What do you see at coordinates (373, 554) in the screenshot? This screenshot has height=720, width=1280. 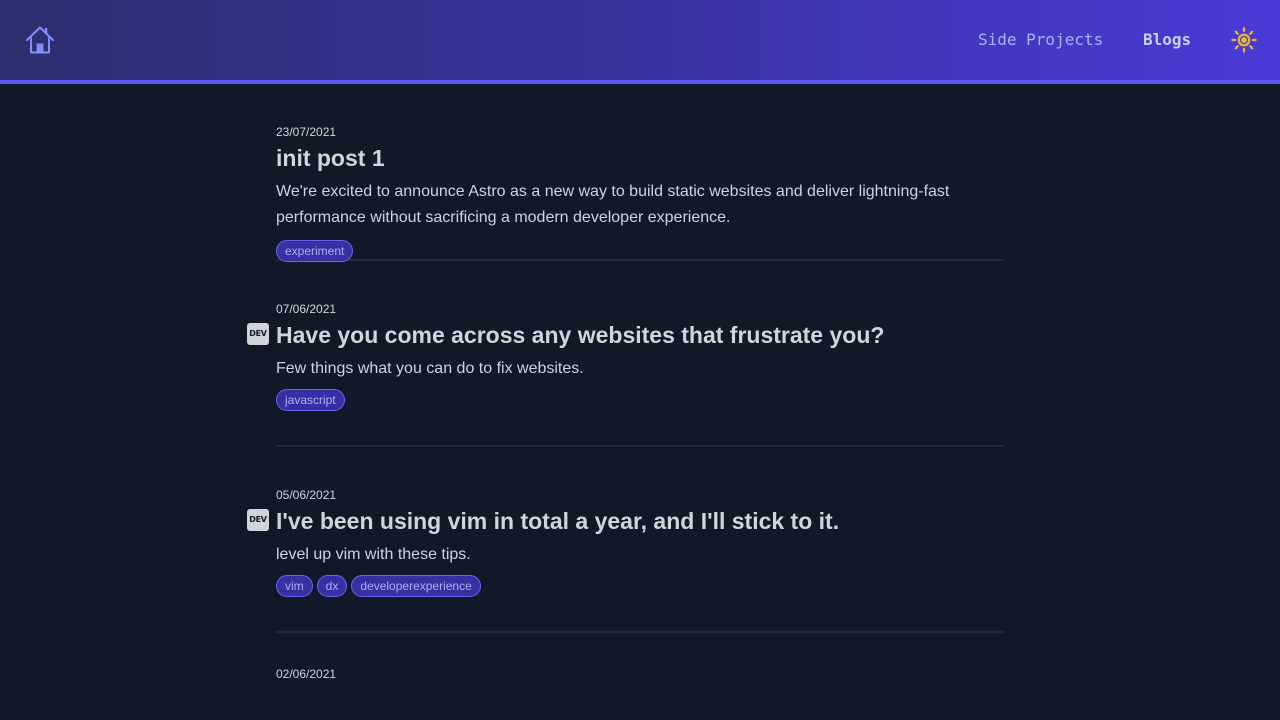 I see `post-description: level up vim with these tips.` at bounding box center [373, 554].